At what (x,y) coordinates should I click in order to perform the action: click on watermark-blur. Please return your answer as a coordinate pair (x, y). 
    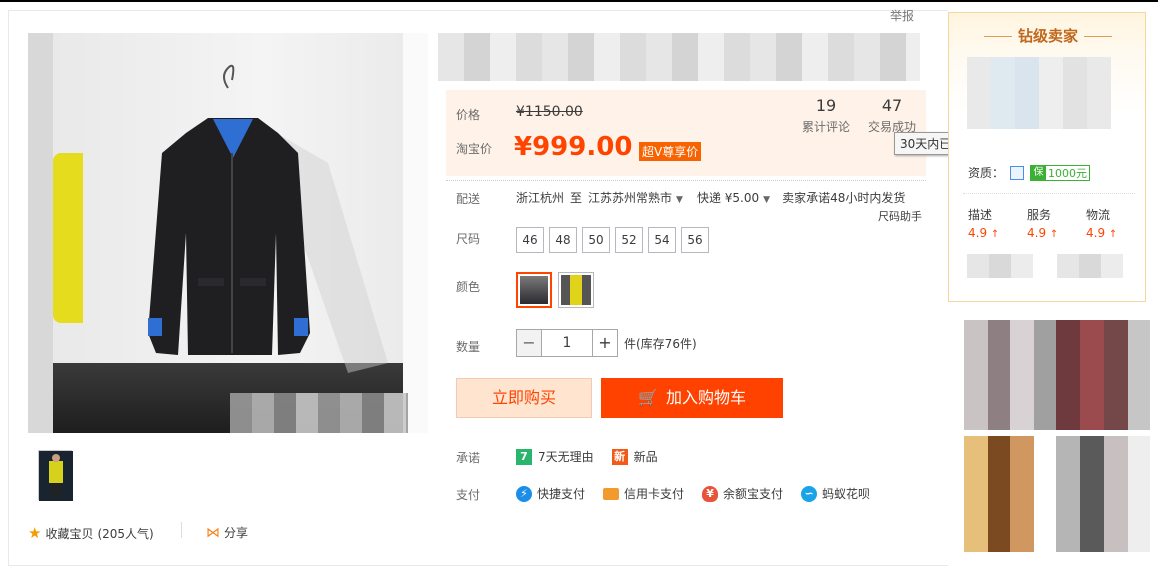
    Looking at the image, I should click on (319, 413).